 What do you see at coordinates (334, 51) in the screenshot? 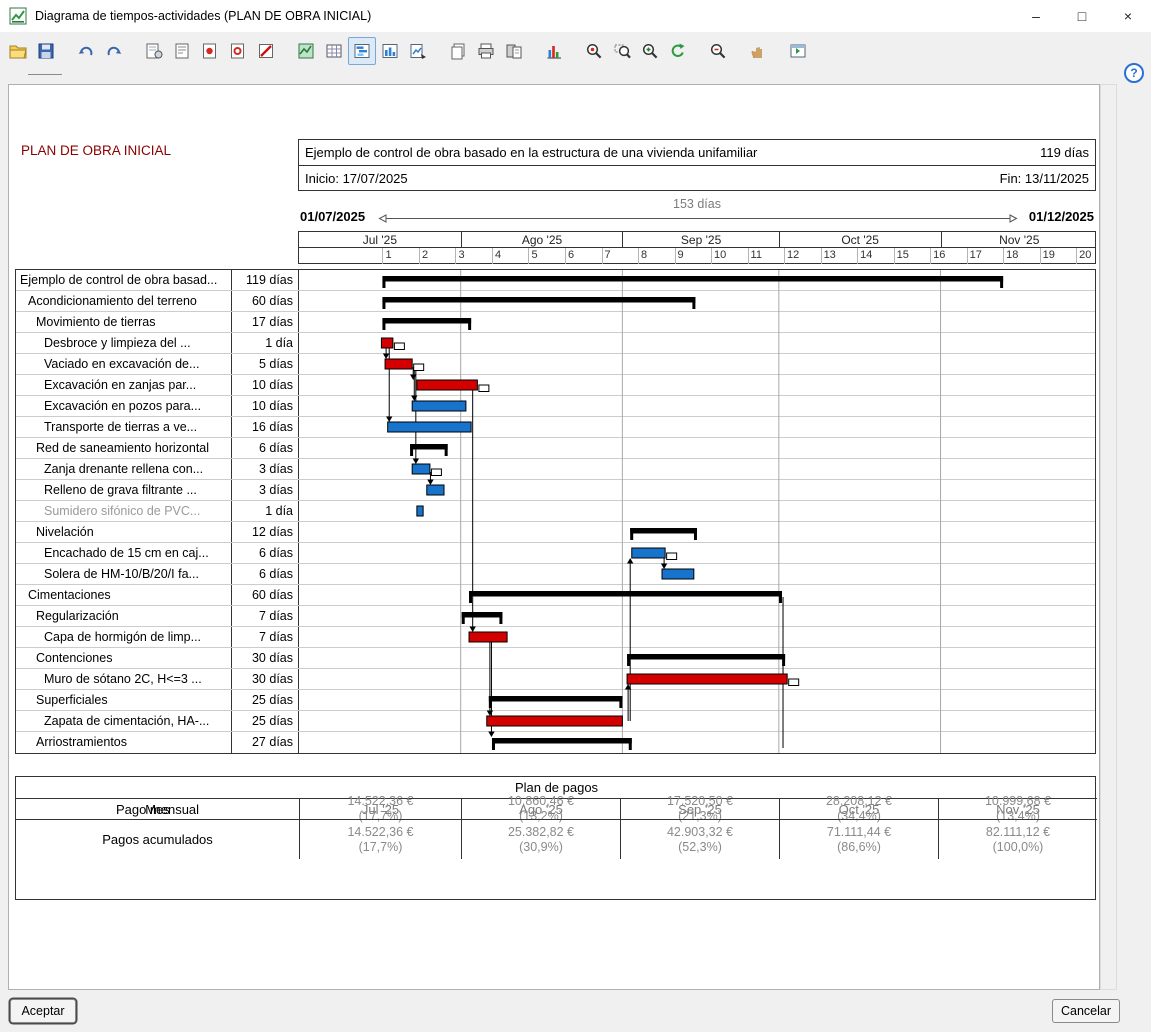
I see `table-grid-icon` at bounding box center [334, 51].